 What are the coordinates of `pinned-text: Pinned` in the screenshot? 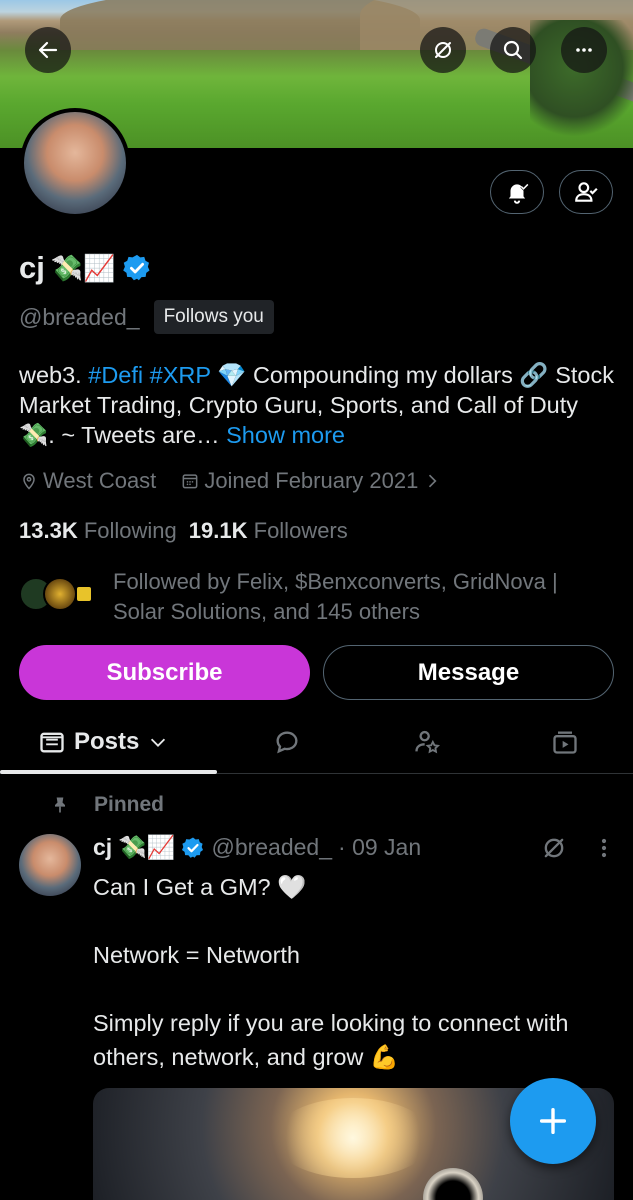 It's located at (129, 804).